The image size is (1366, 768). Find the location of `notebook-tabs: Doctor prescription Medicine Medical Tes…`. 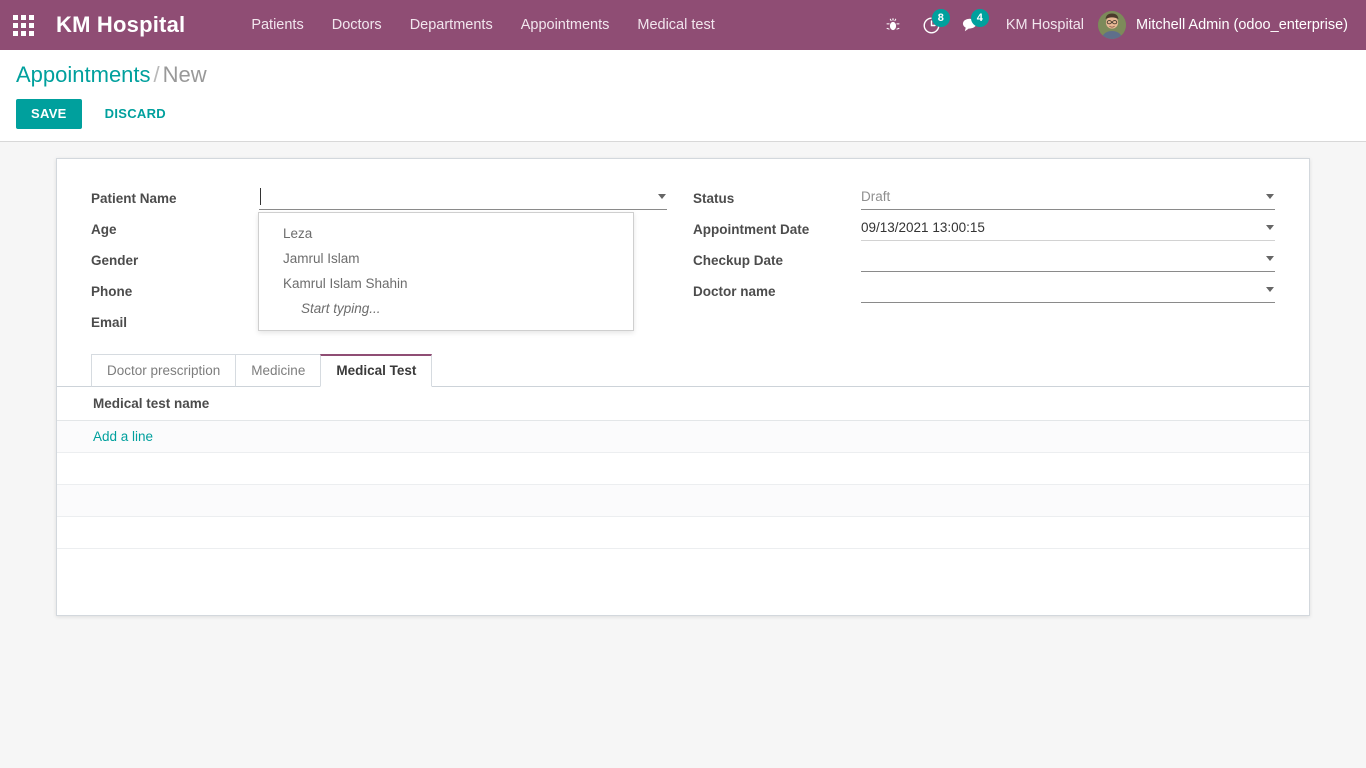

notebook-tabs: Doctor prescription Medicine Medical Tes… is located at coordinates (683, 370).